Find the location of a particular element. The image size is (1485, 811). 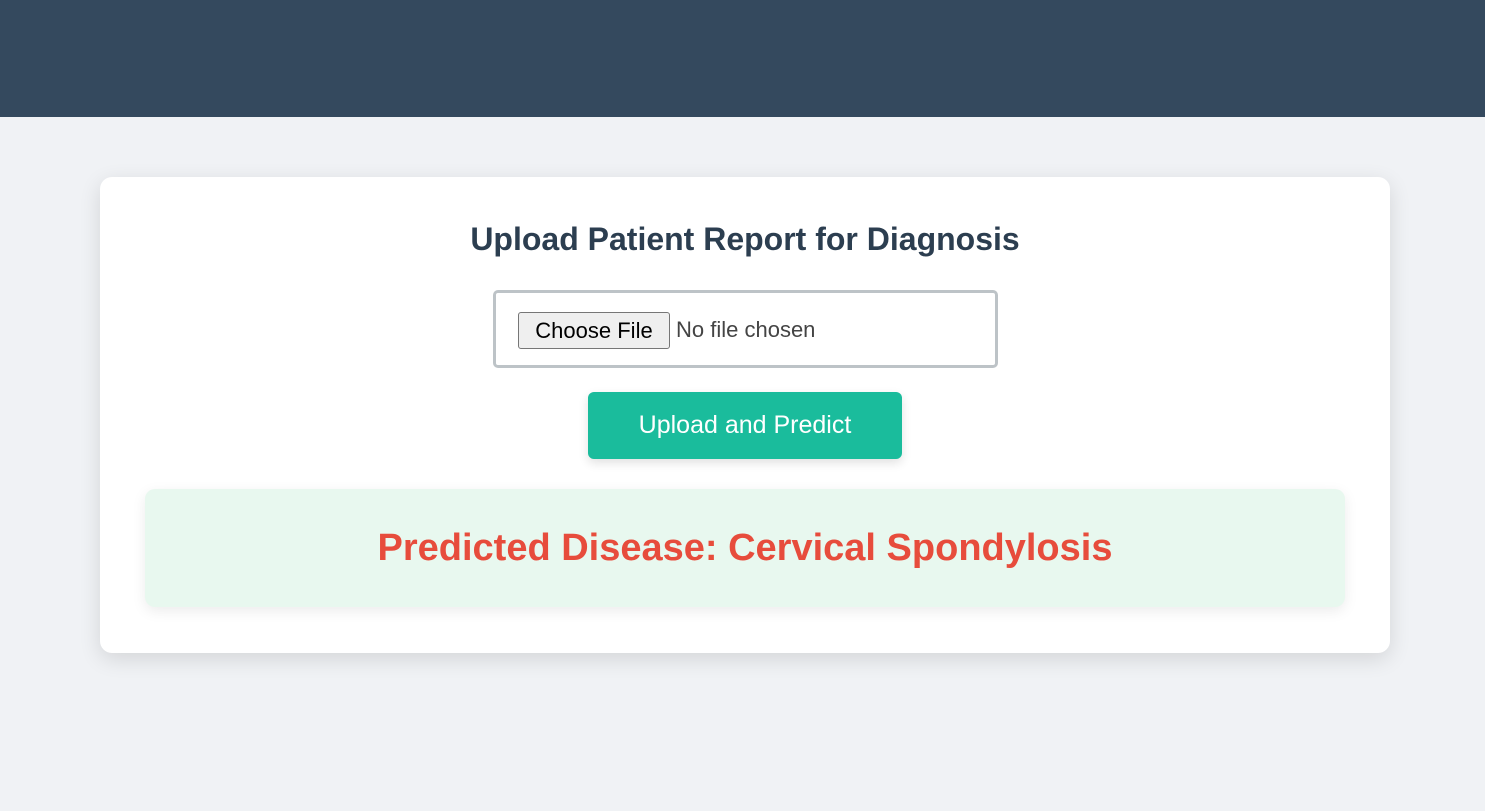

predicted-disease-text: Predicted Disease: Cervical Spondylosis is located at coordinates (745, 548).